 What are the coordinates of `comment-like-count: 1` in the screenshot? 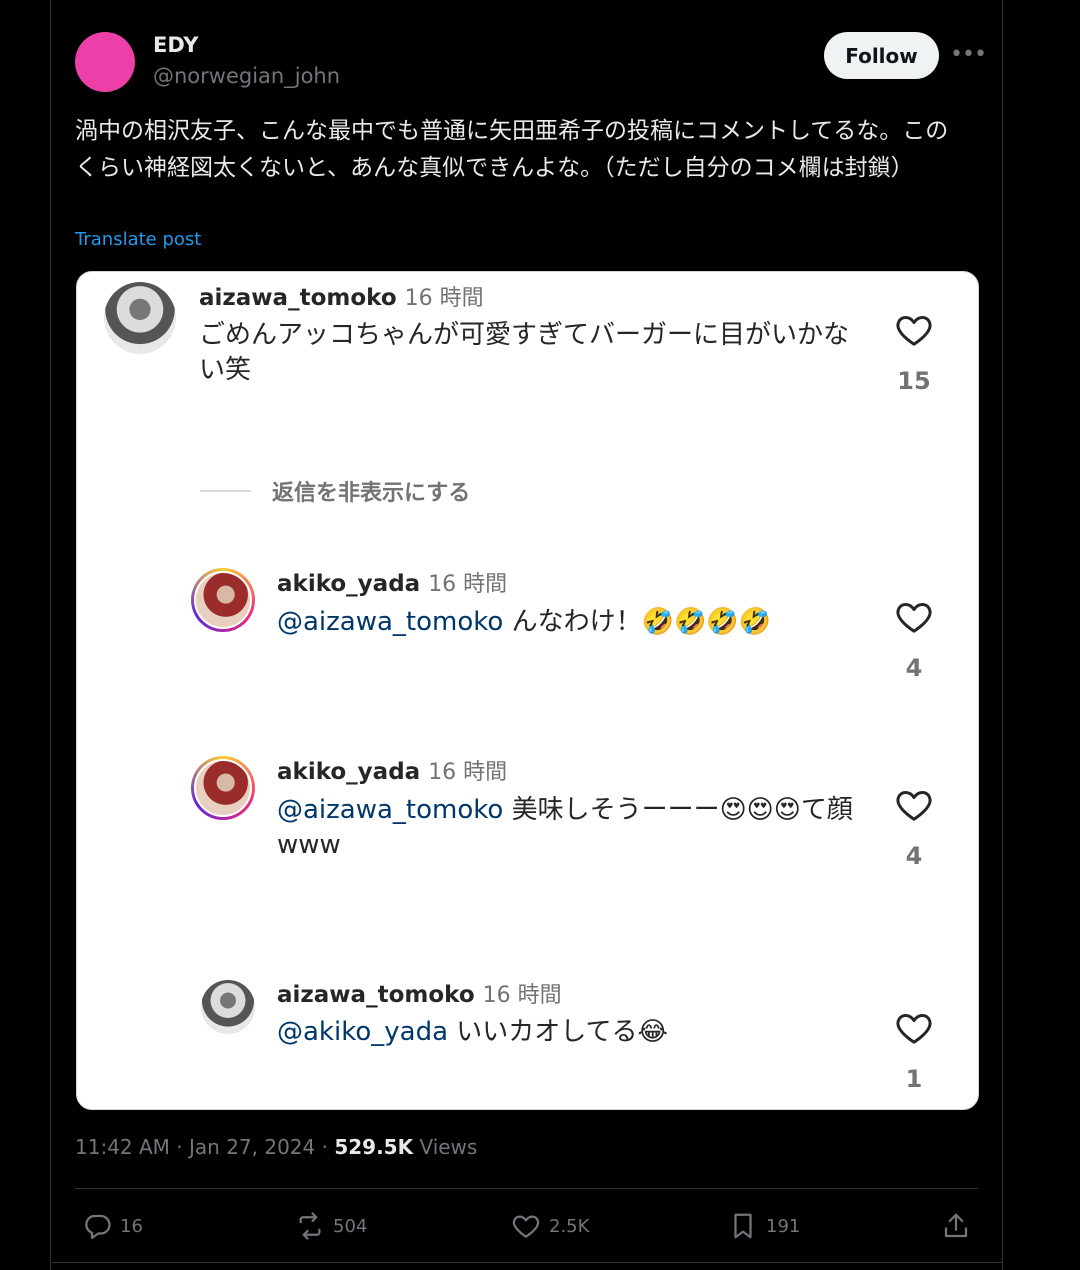 It's located at (914, 1079).